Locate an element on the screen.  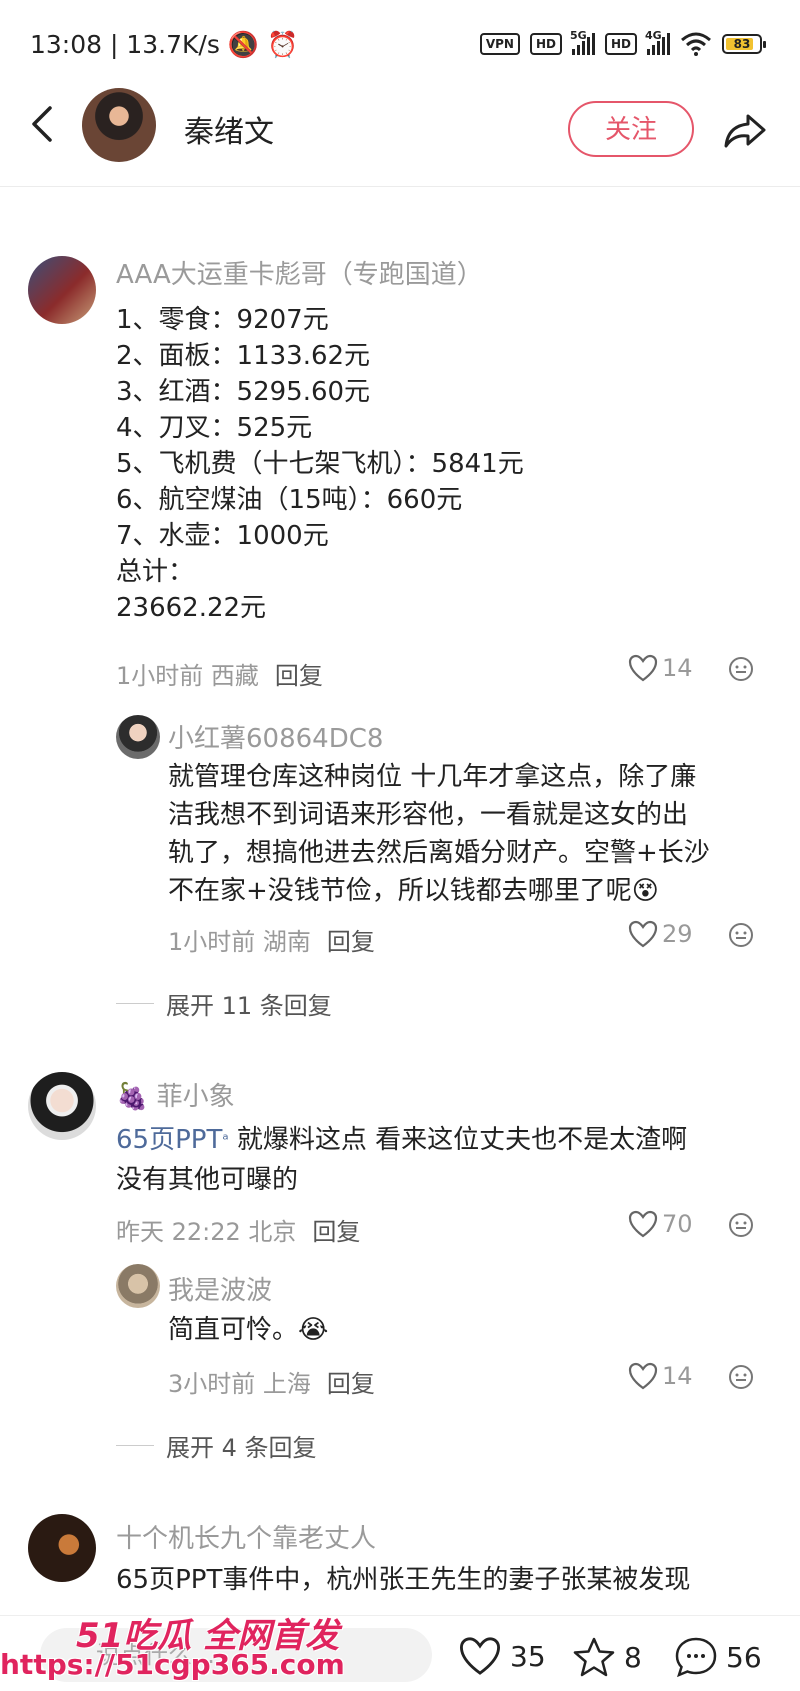
commenter-name: 🍇 菲小象 is located at coordinates (175, 1094).